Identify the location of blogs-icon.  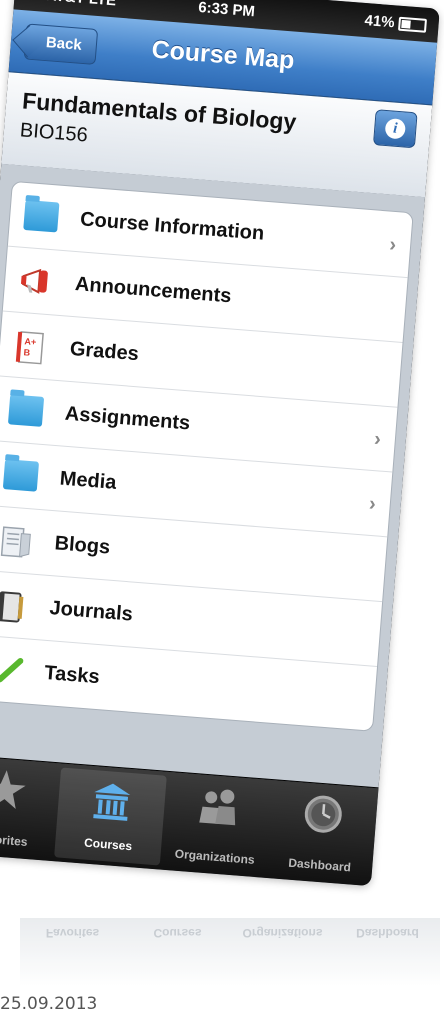
(17, 541).